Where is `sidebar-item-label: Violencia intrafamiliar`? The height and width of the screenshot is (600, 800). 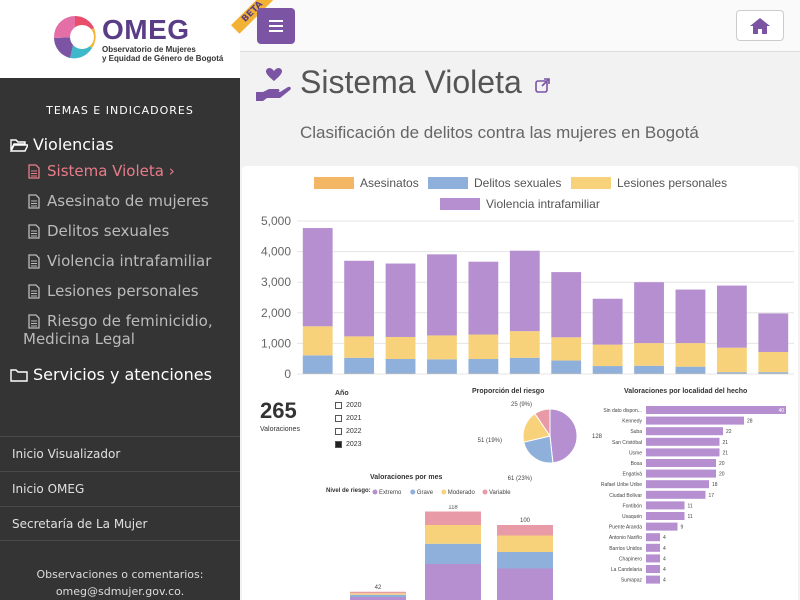
sidebar-item-label: Violencia intrafamiliar is located at coordinates (129, 261).